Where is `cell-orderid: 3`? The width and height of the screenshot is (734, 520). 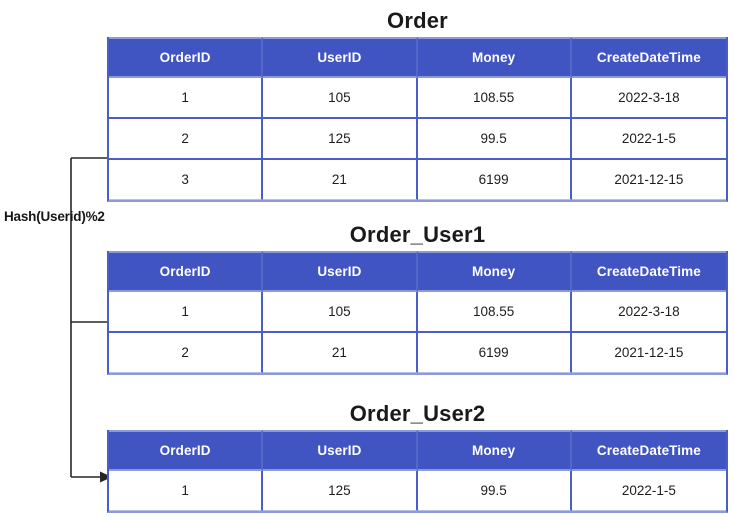
cell-orderid: 3 is located at coordinates (186, 180).